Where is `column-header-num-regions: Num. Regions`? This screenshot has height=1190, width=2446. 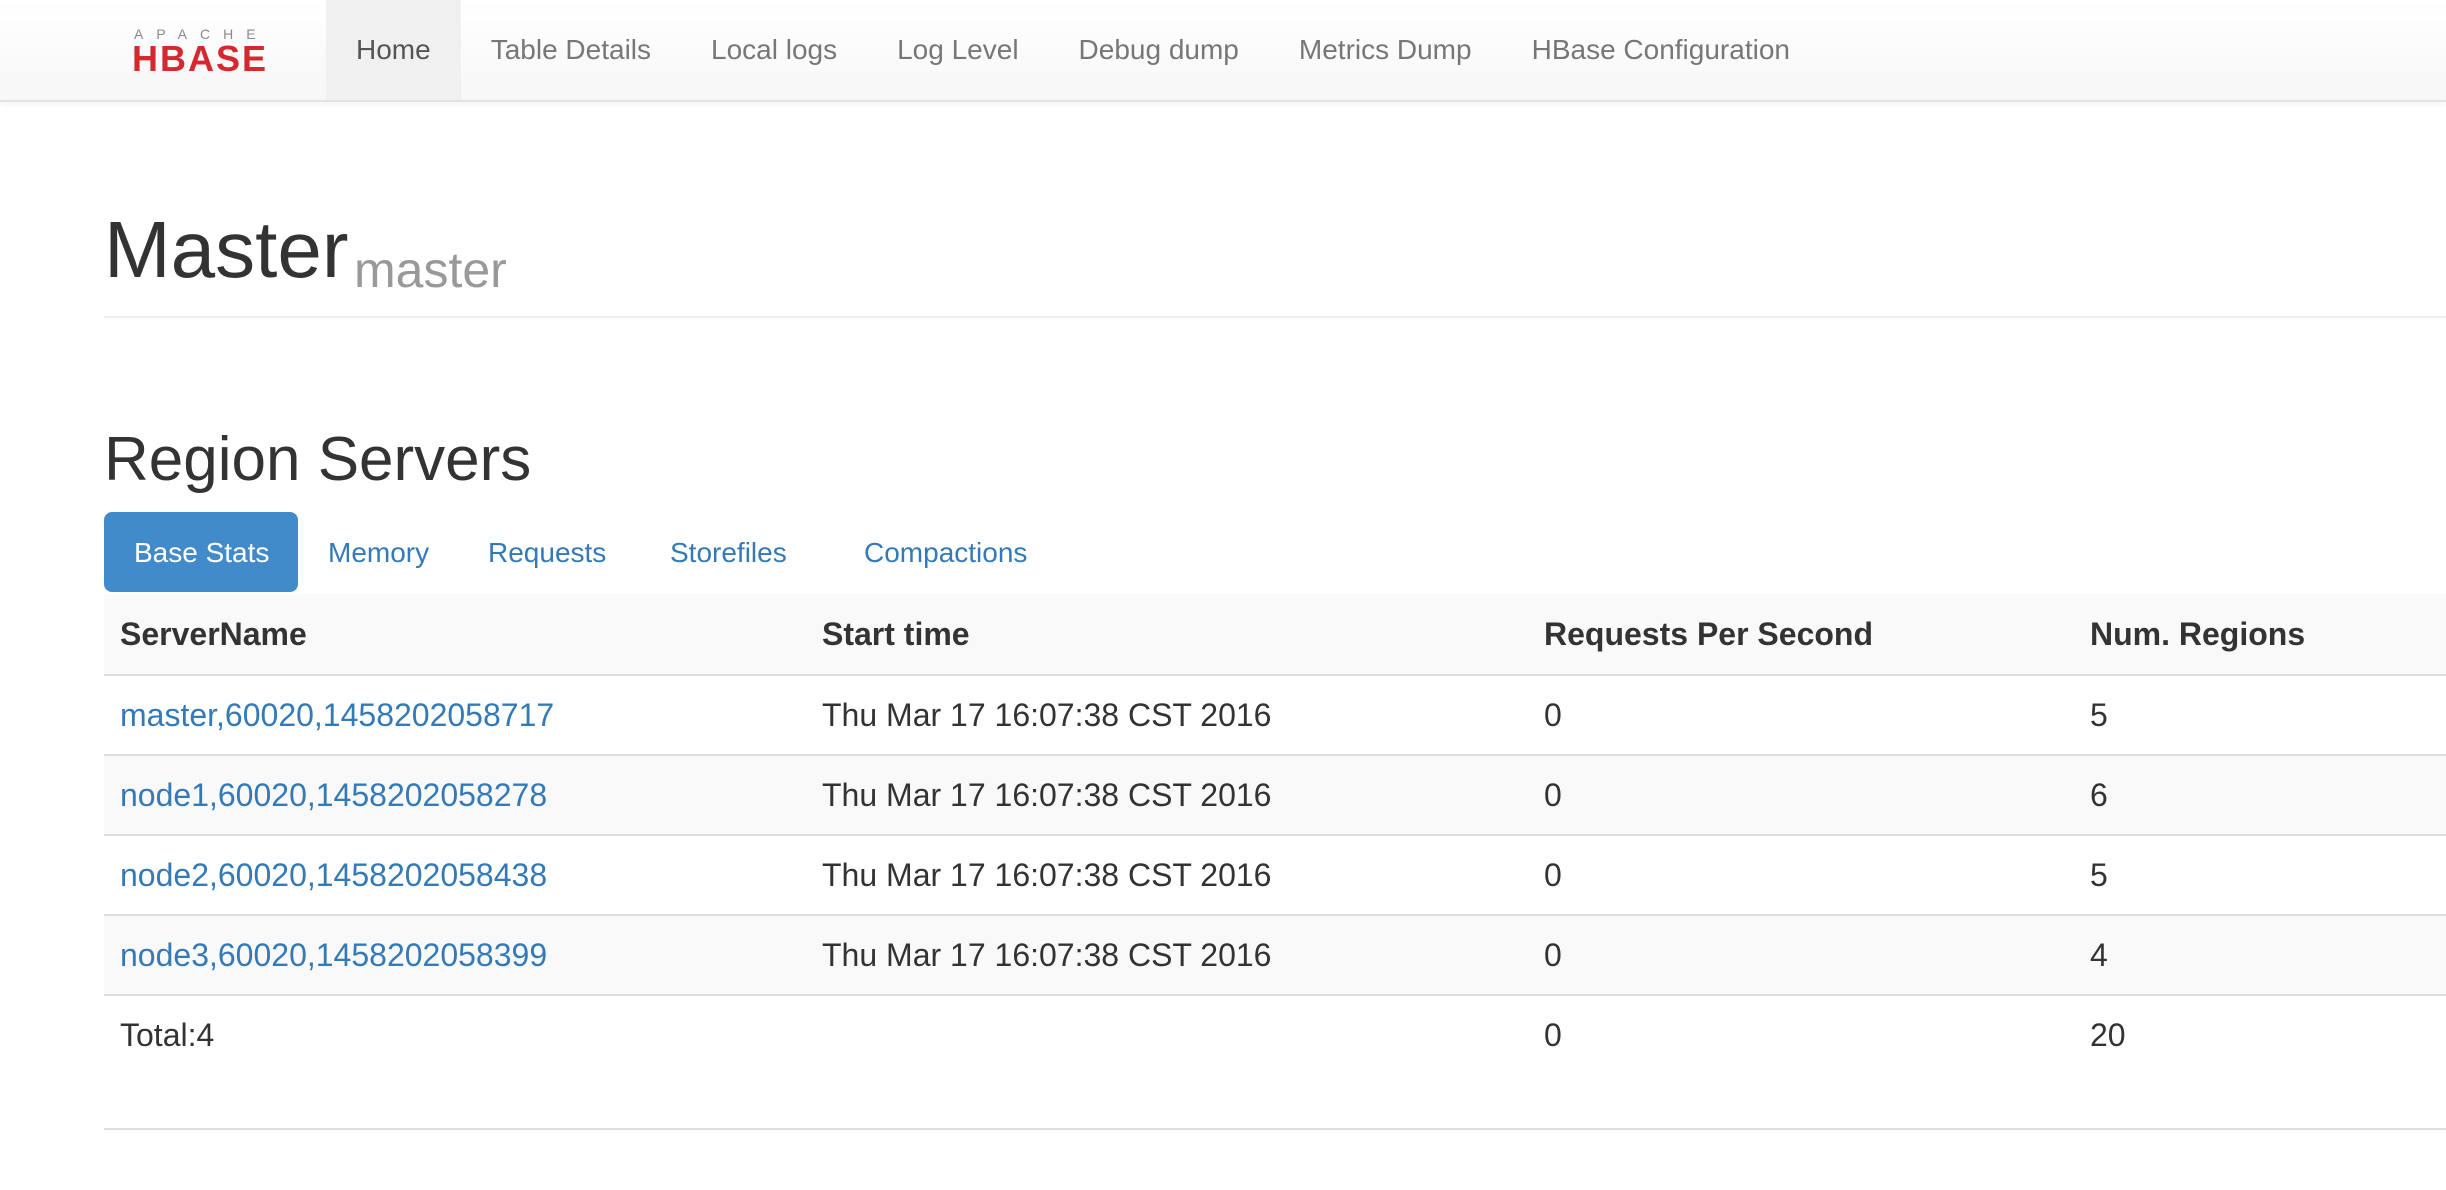
column-header-num-regions: Num. Regions is located at coordinates (2198, 633).